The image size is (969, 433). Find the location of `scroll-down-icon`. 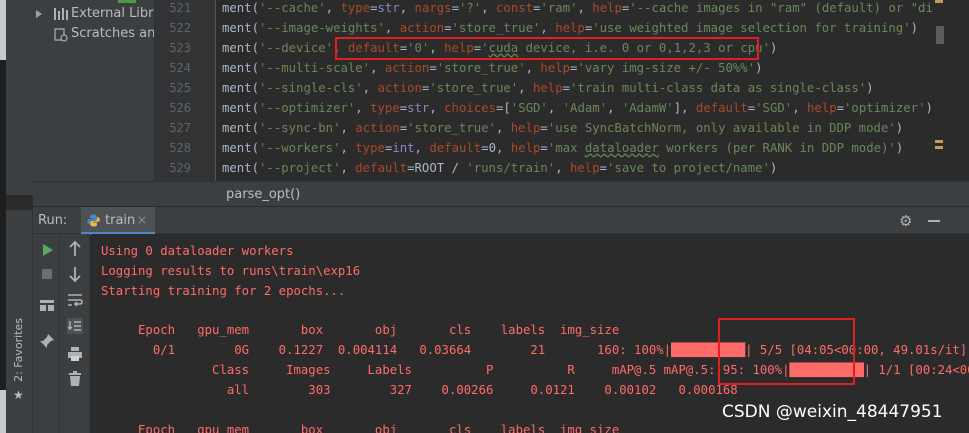

scroll-down-icon is located at coordinates (75, 274).